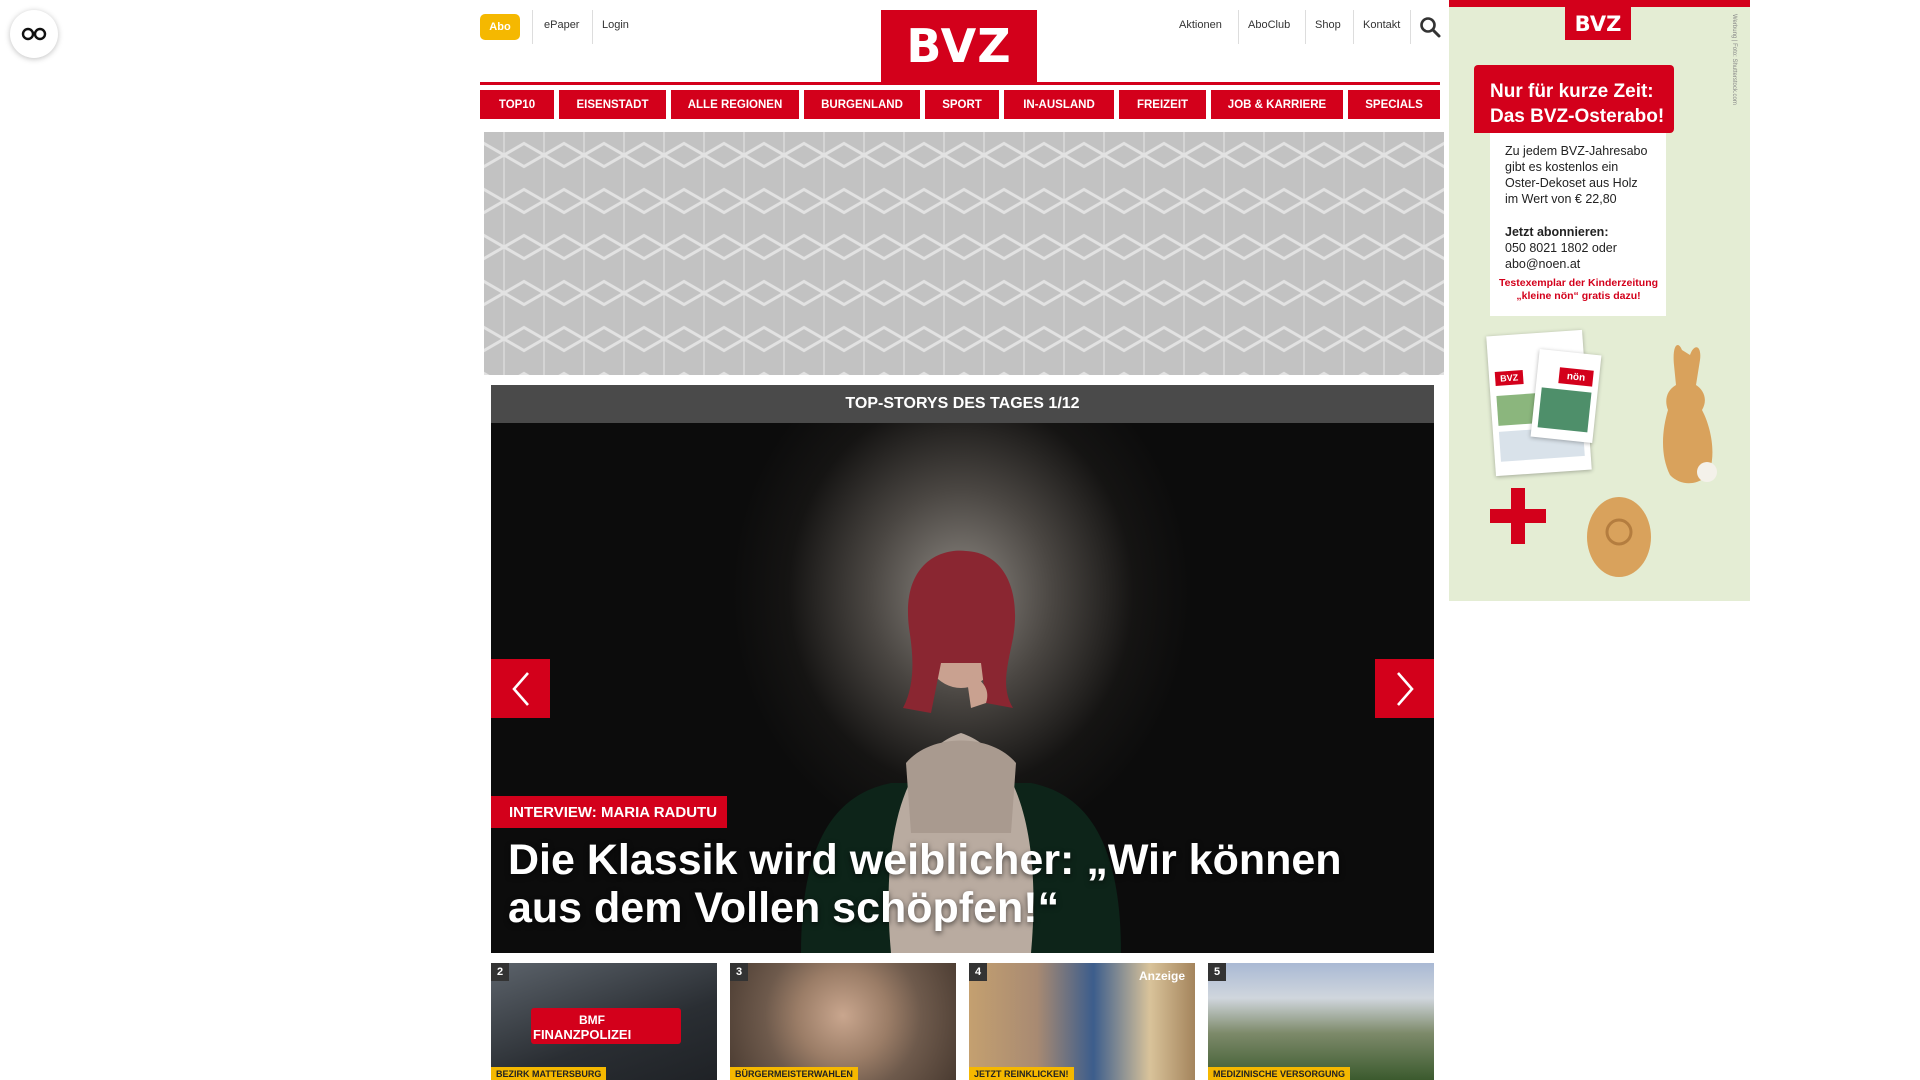 The width and height of the screenshot is (1920, 1080). I want to click on plus-icon, so click(1518, 516).